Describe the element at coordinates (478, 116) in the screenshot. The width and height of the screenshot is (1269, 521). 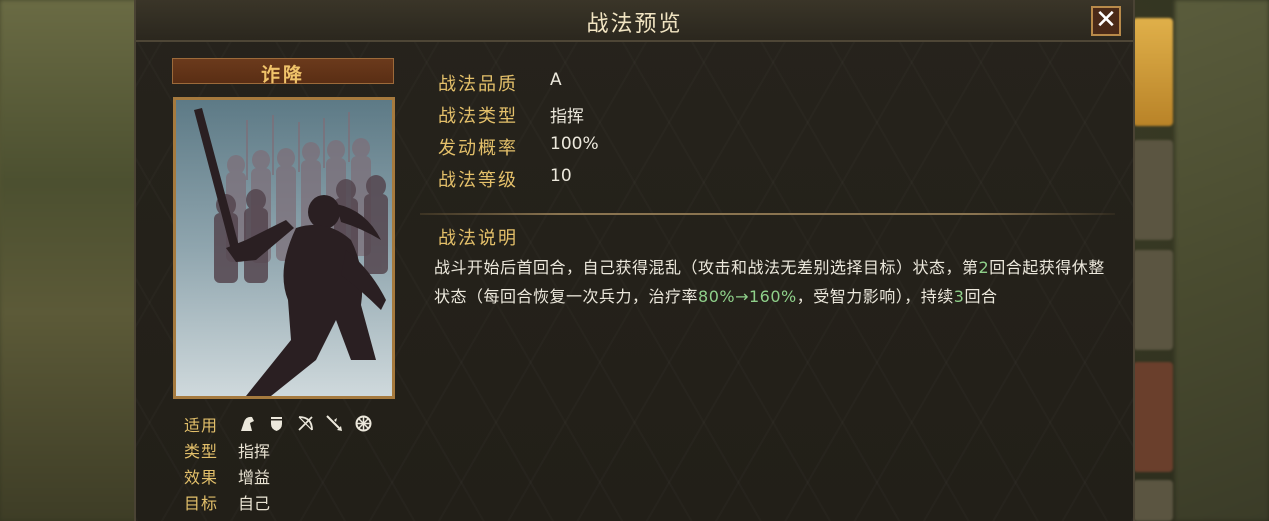
I see `skill-type-label: 战法类型` at that location.